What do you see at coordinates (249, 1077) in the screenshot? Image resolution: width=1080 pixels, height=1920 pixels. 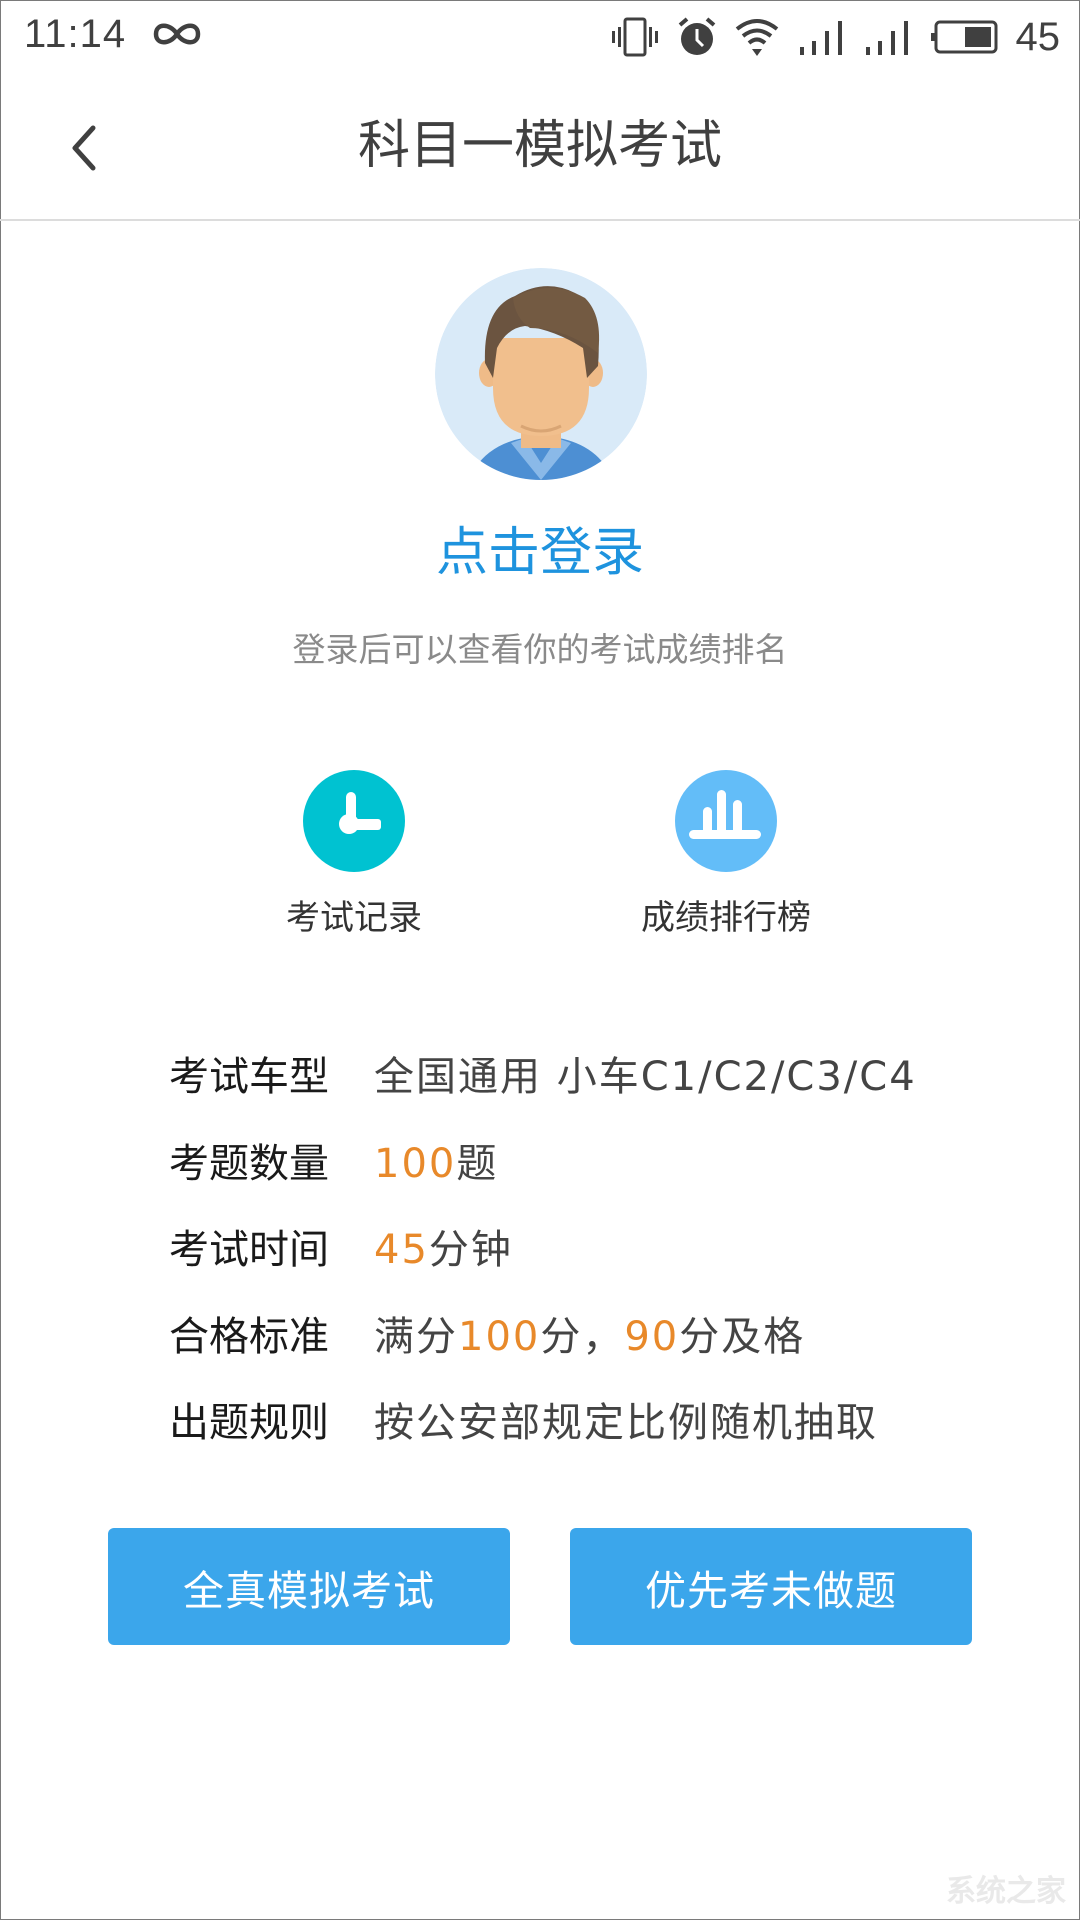 I see `info-label: 考试车型` at bounding box center [249, 1077].